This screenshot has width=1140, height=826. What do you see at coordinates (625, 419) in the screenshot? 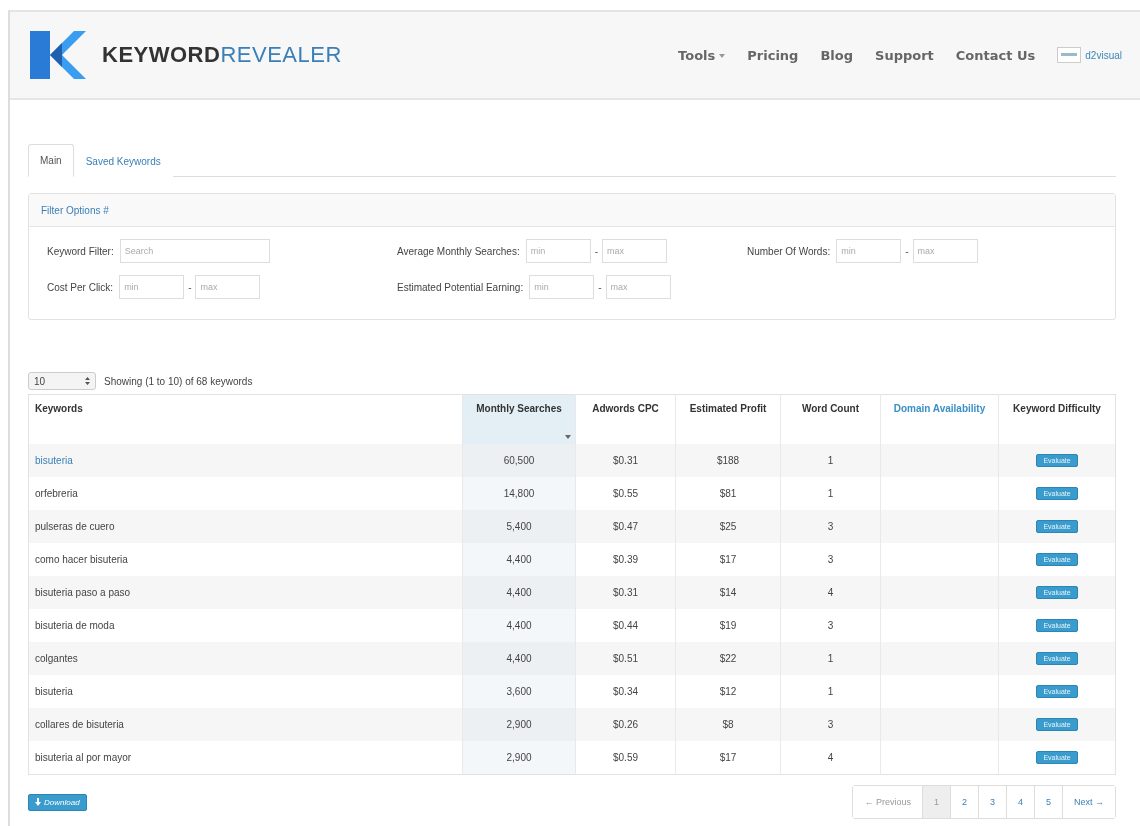
I see `column-header: Adwords CPC` at bounding box center [625, 419].